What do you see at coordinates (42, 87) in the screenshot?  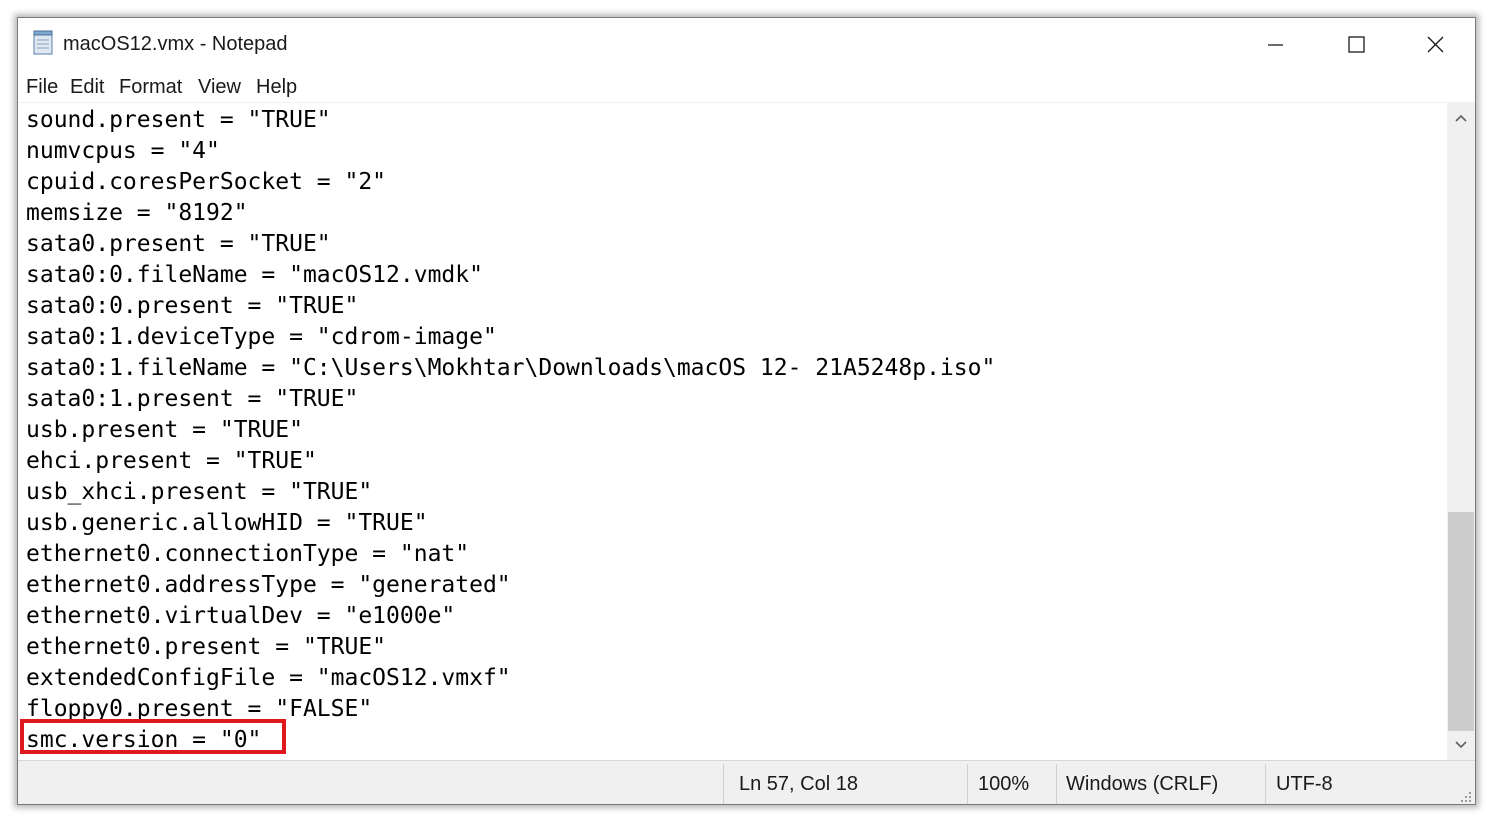 I see `menu-file: File` at bounding box center [42, 87].